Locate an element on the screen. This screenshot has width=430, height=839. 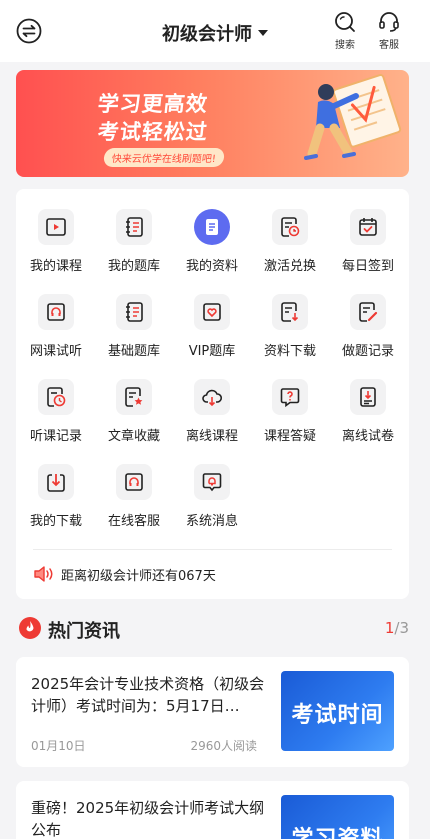
video-icon is located at coordinates (56, 227).